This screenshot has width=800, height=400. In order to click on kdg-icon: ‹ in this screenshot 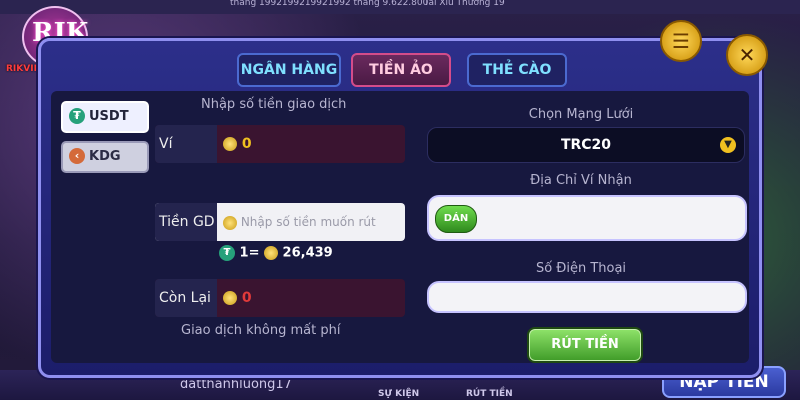, I will do `click(77, 155)`.